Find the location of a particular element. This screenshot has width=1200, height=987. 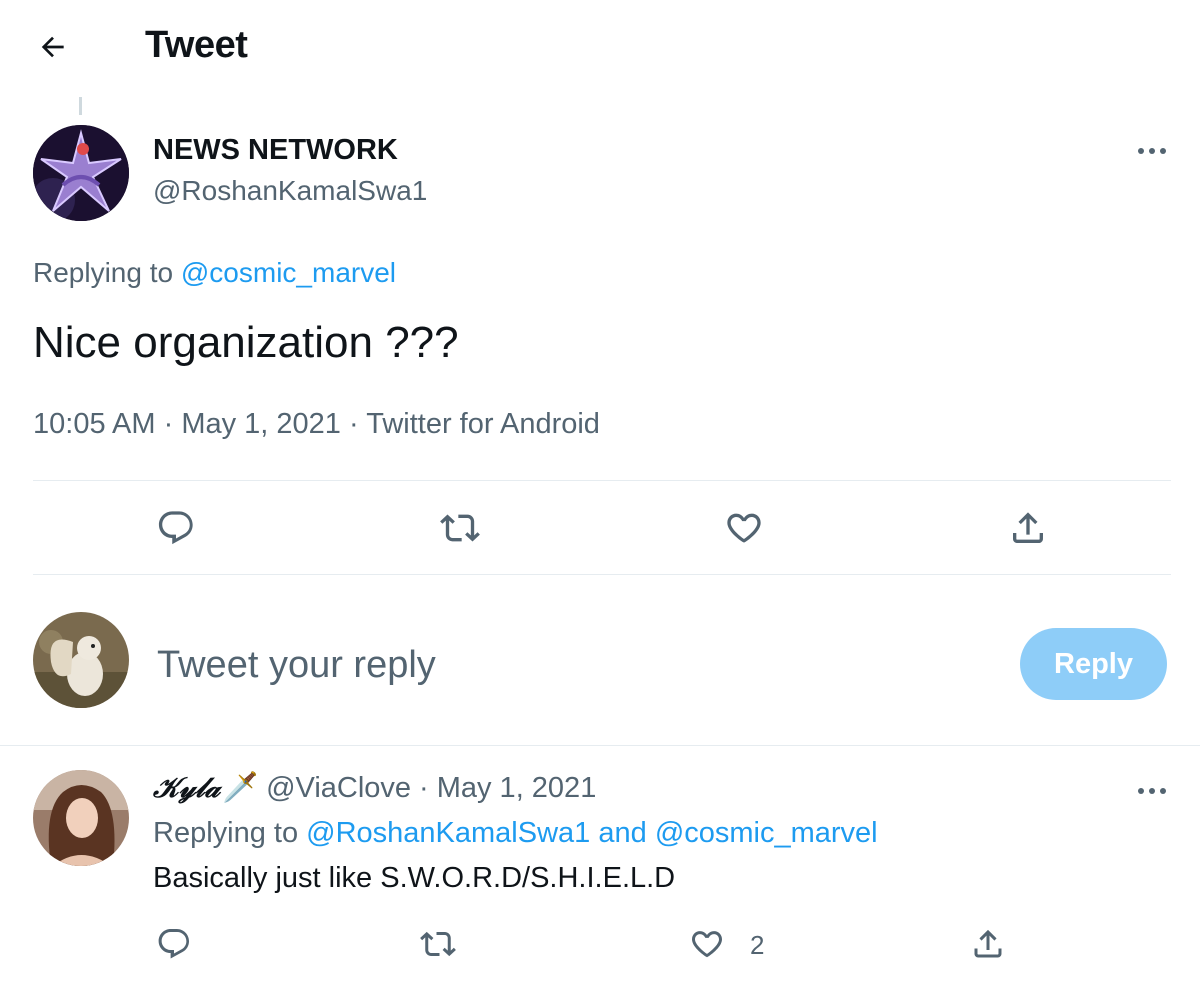

author-name: NEWS NETWORK is located at coordinates (275, 150).